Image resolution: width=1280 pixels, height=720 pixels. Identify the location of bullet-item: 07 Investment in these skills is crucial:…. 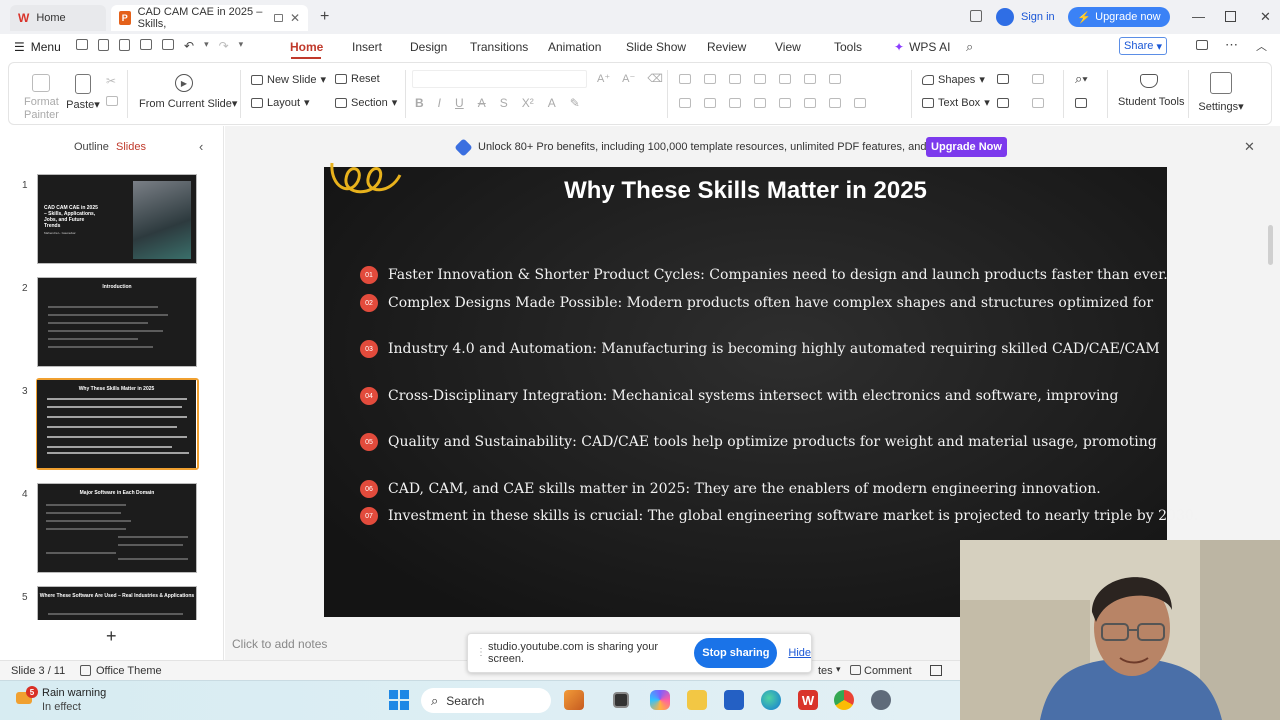
(779, 516).